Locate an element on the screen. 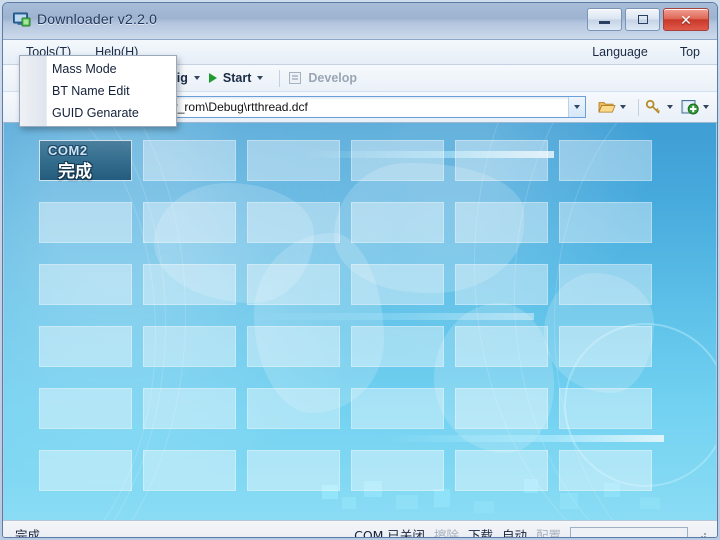  import-button is located at coordinates (698, 107).